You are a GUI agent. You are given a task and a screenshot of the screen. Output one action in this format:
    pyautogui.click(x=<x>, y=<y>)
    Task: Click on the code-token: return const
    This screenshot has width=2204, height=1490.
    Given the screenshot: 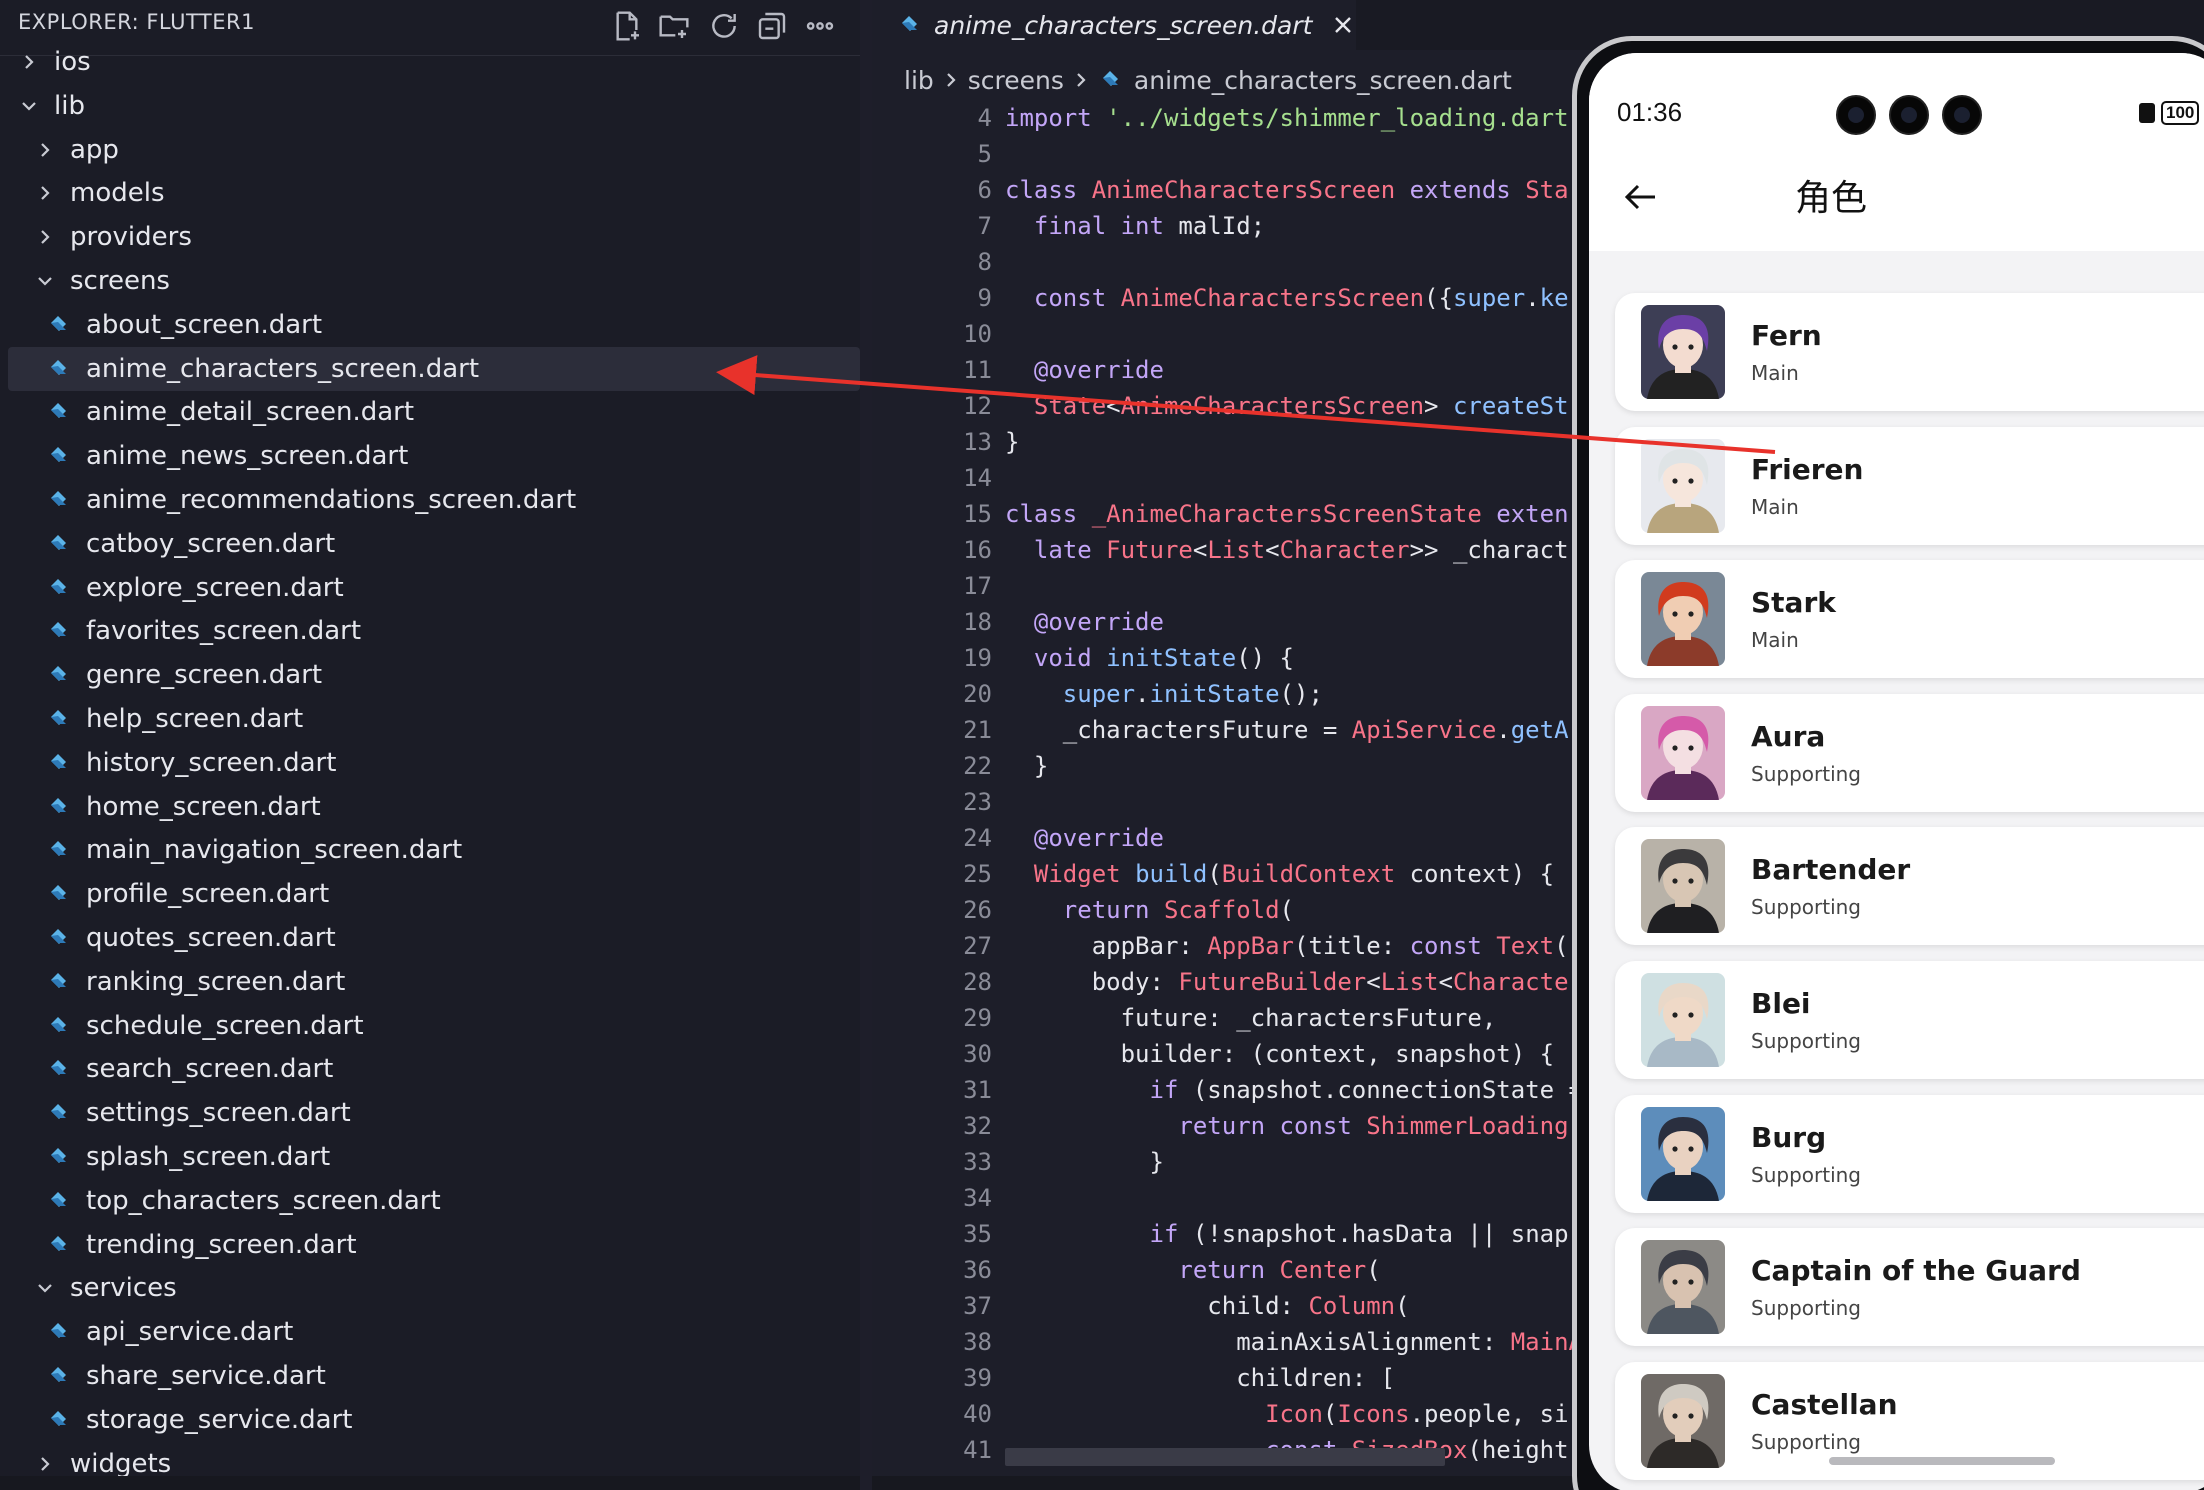 What is the action you would take?
    pyautogui.click(x=1272, y=1126)
    